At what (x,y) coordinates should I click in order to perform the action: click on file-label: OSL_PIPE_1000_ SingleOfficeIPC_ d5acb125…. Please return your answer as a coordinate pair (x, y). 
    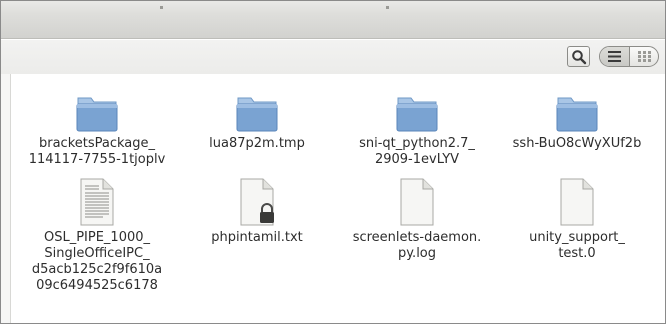
    Looking at the image, I should click on (97, 261).